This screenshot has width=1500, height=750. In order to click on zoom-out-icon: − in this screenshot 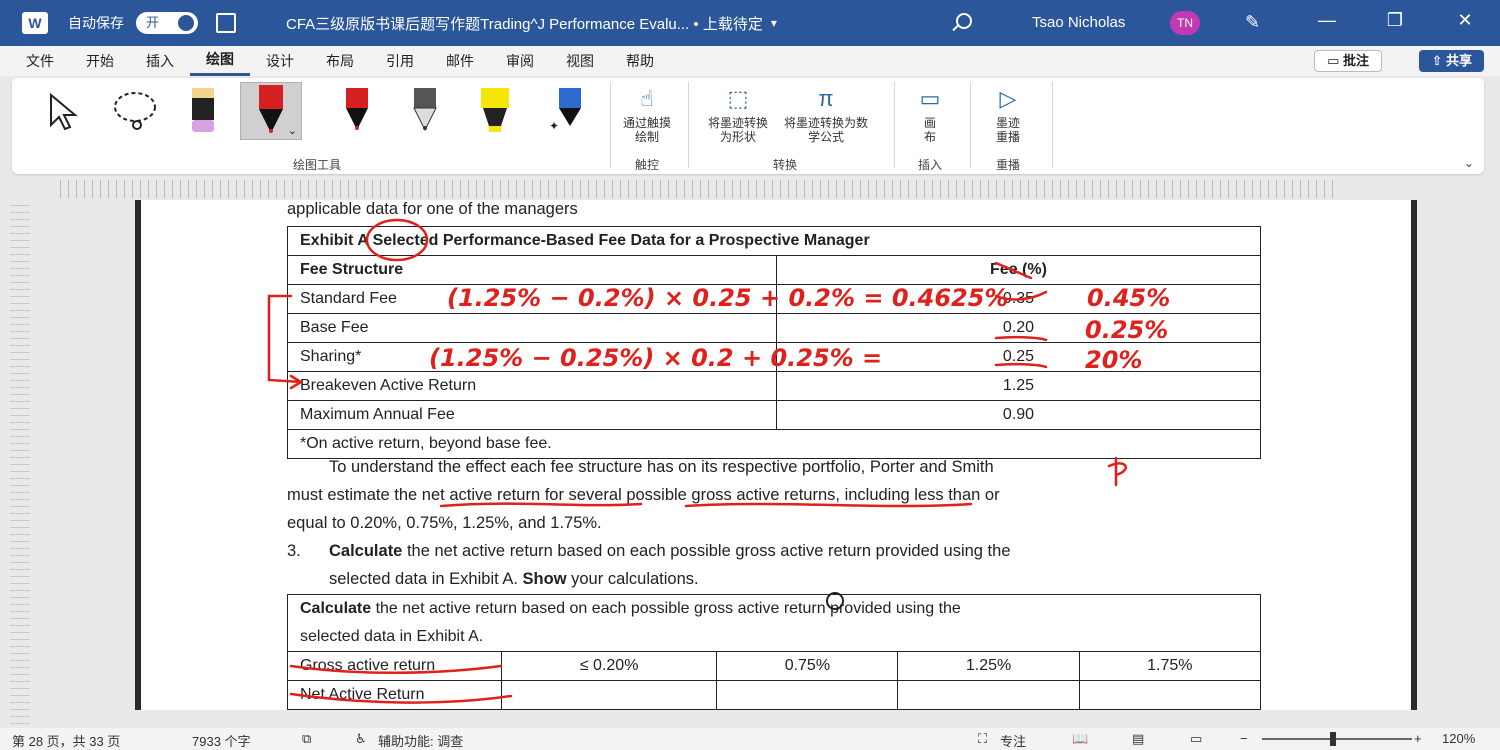, I will do `click(1244, 738)`.